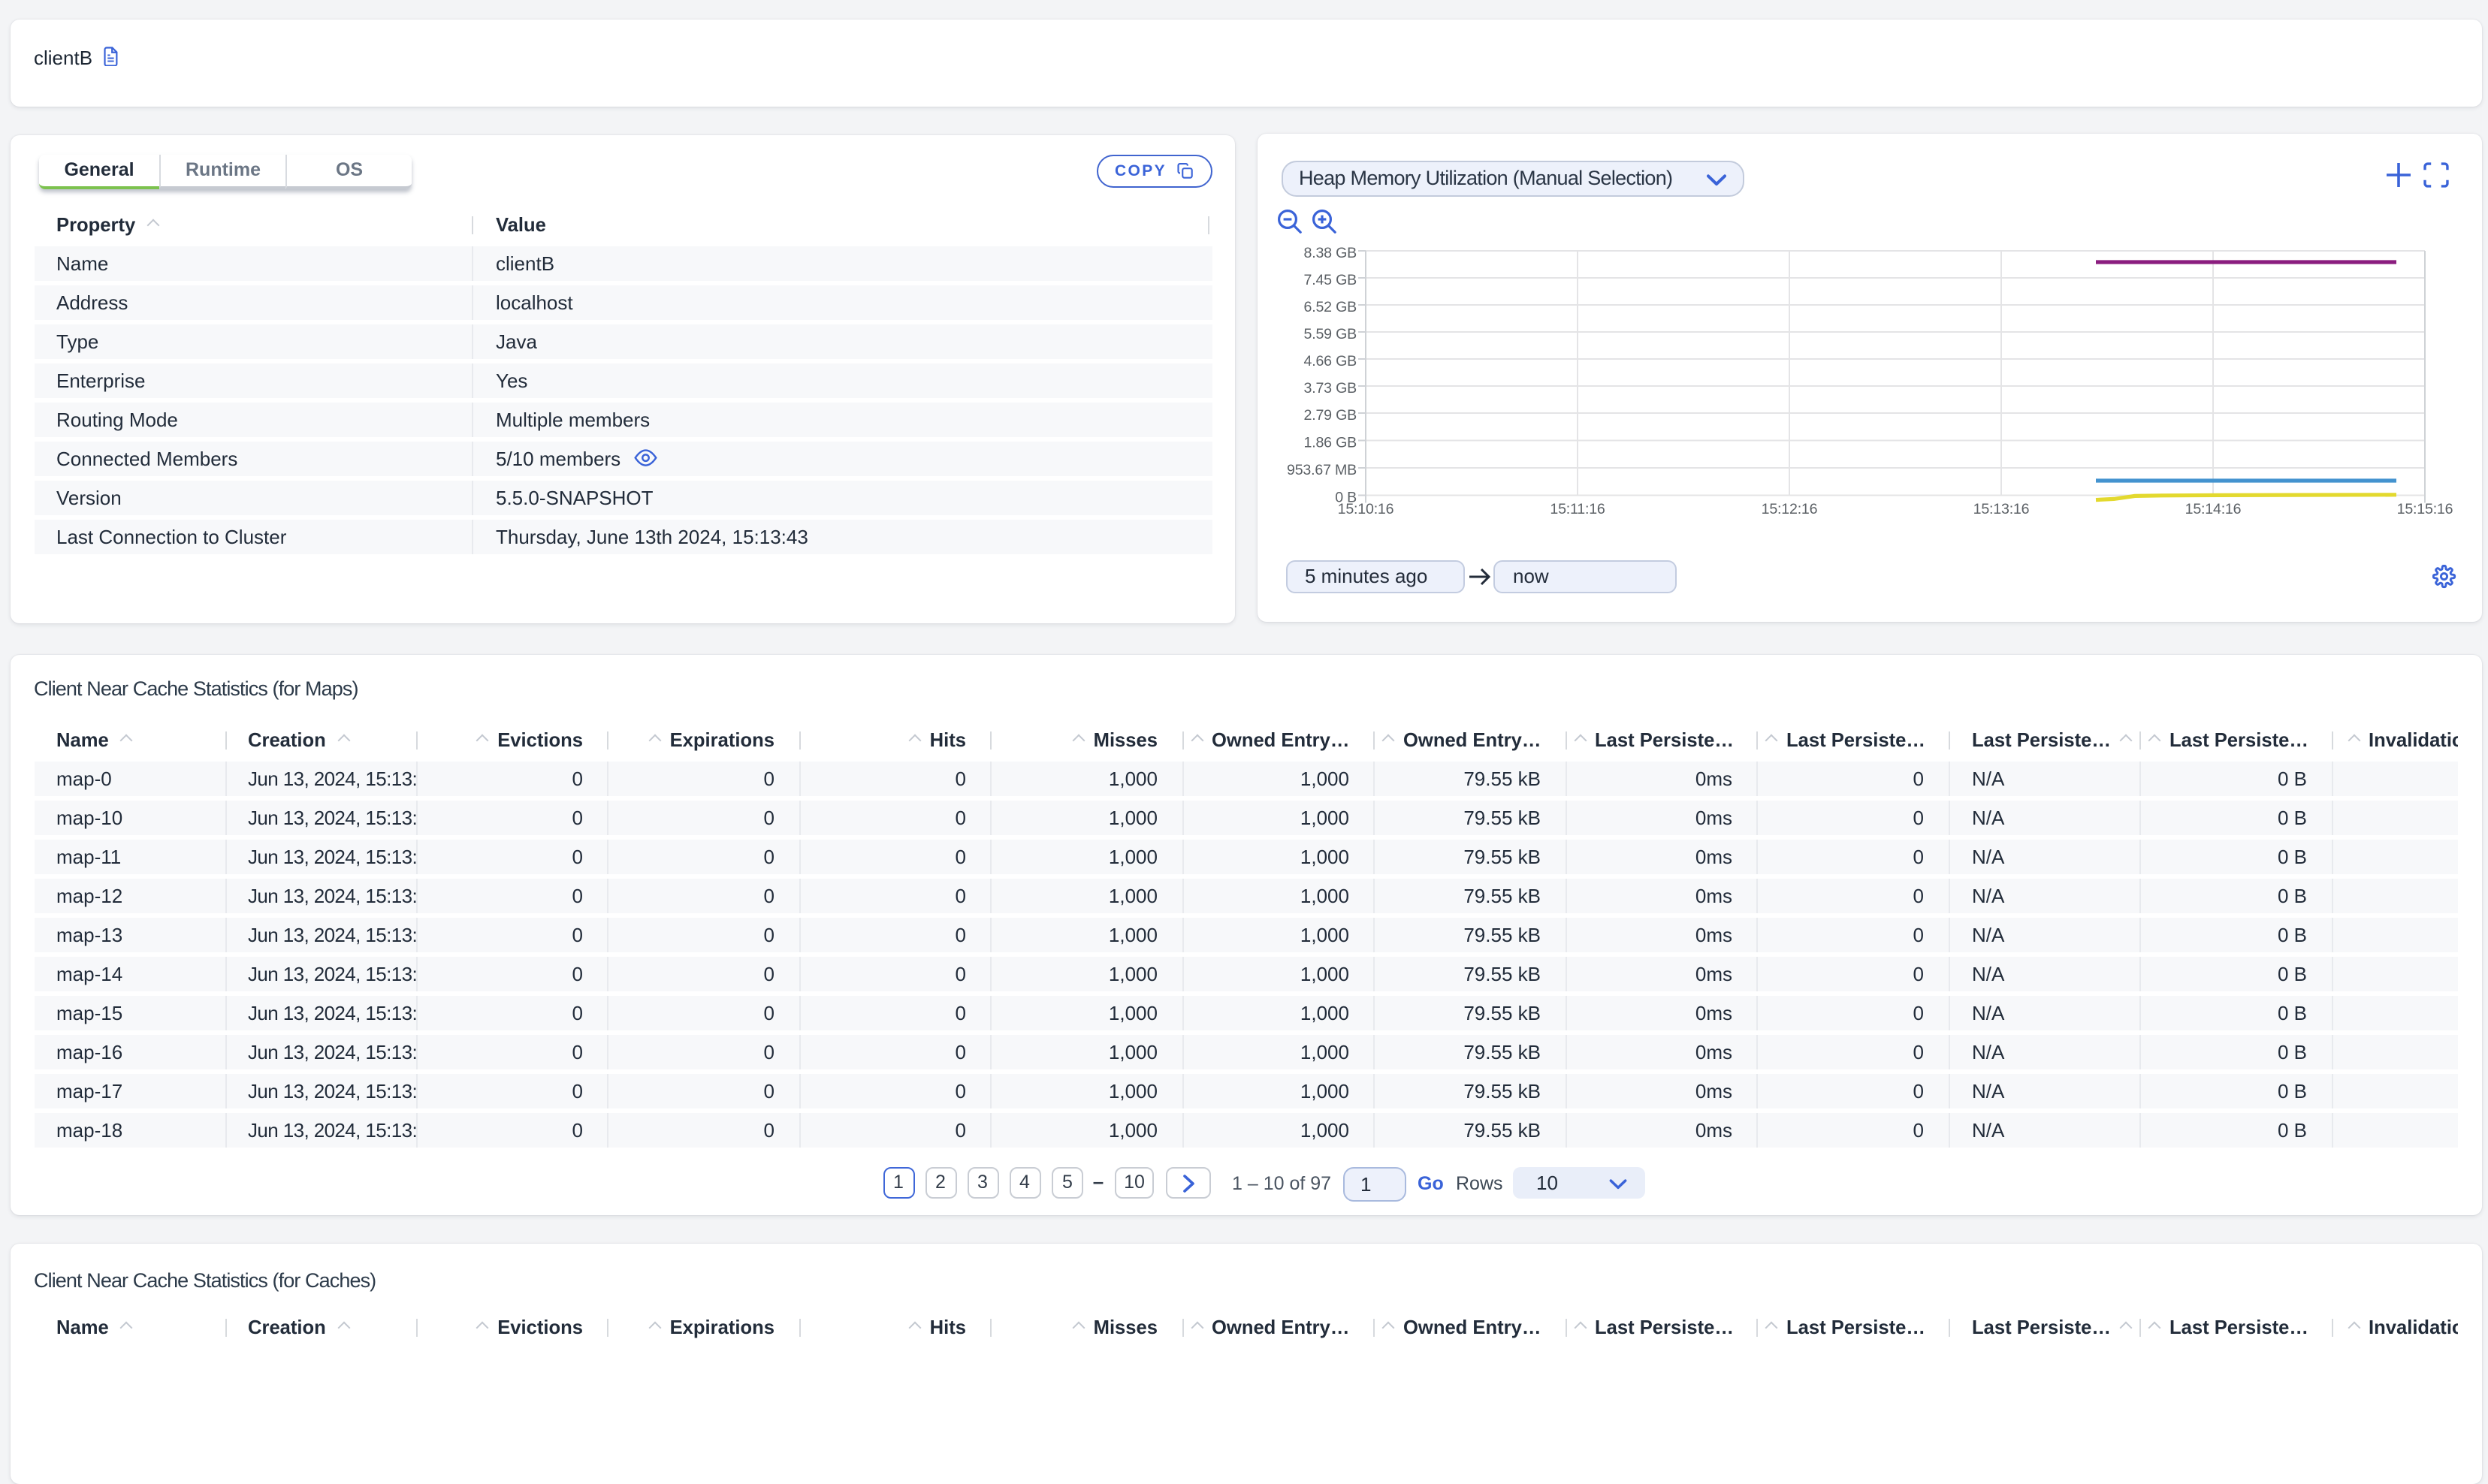  I want to click on svg-text: 953.67 MB, so click(1322, 470).